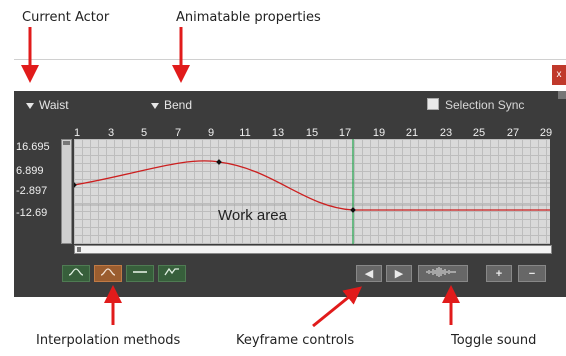 The height and width of the screenshot is (356, 566). Describe the element at coordinates (211, 133) in the screenshot. I see `frame-number: 9` at that location.